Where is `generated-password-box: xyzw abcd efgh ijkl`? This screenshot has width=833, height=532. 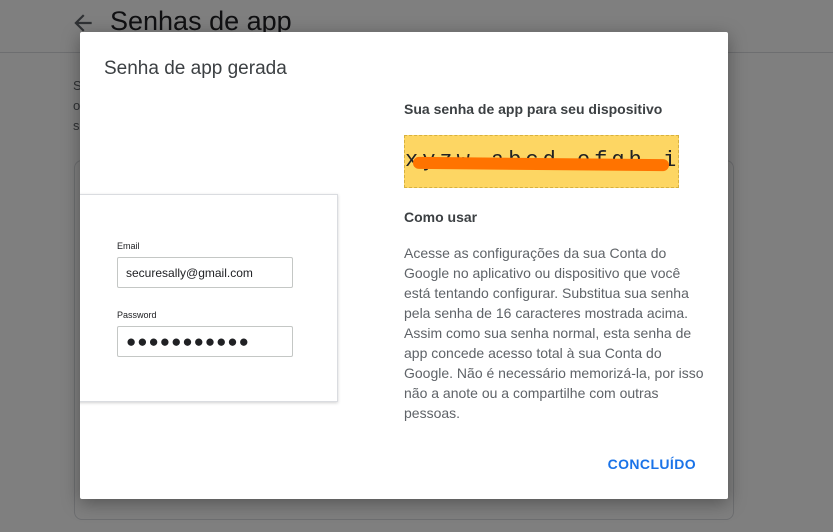
generated-password-box: xyzw abcd efgh ijkl is located at coordinates (541, 161).